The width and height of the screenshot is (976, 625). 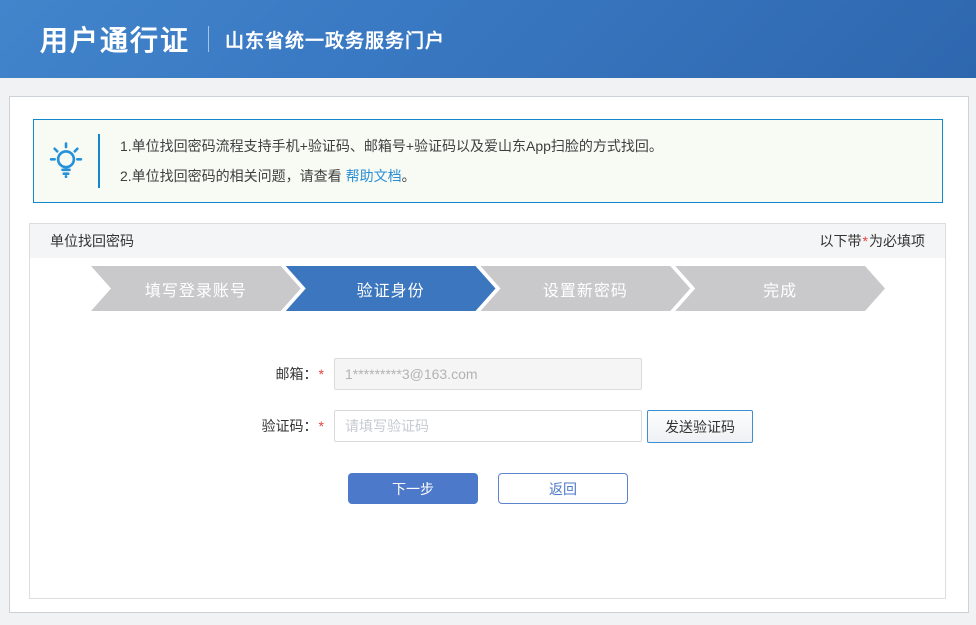 What do you see at coordinates (209, 39) in the screenshot?
I see `header-divider` at bounding box center [209, 39].